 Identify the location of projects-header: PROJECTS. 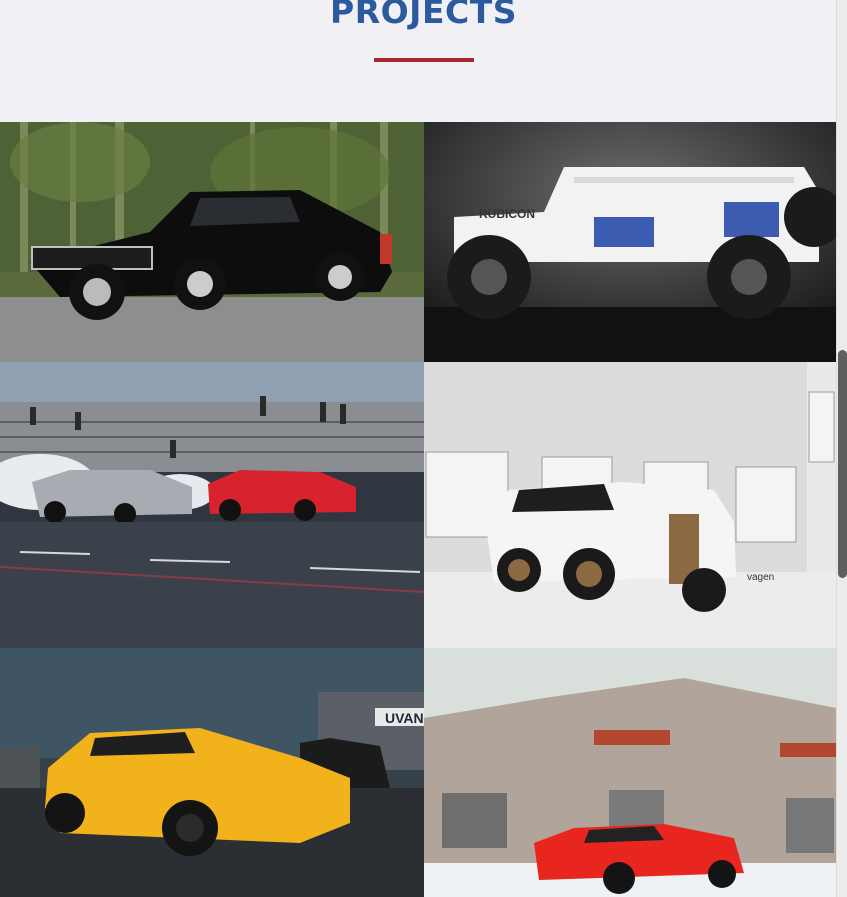
(418, 61).